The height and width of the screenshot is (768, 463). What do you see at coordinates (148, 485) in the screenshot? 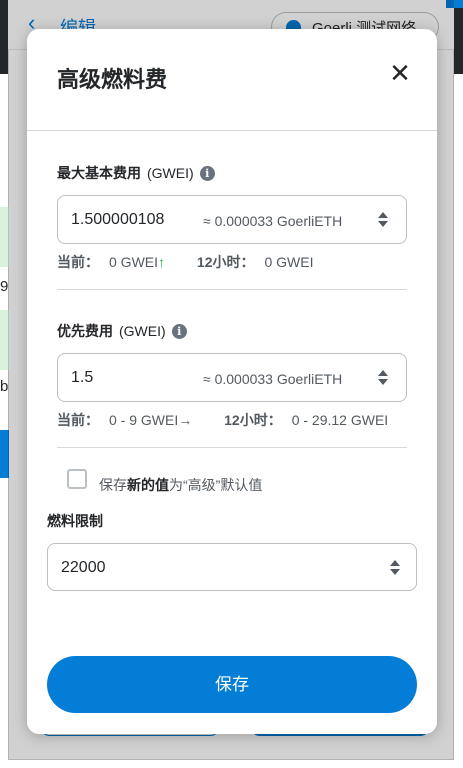
I see `save-default-bold: 新的值` at bounding box center [148, 485].